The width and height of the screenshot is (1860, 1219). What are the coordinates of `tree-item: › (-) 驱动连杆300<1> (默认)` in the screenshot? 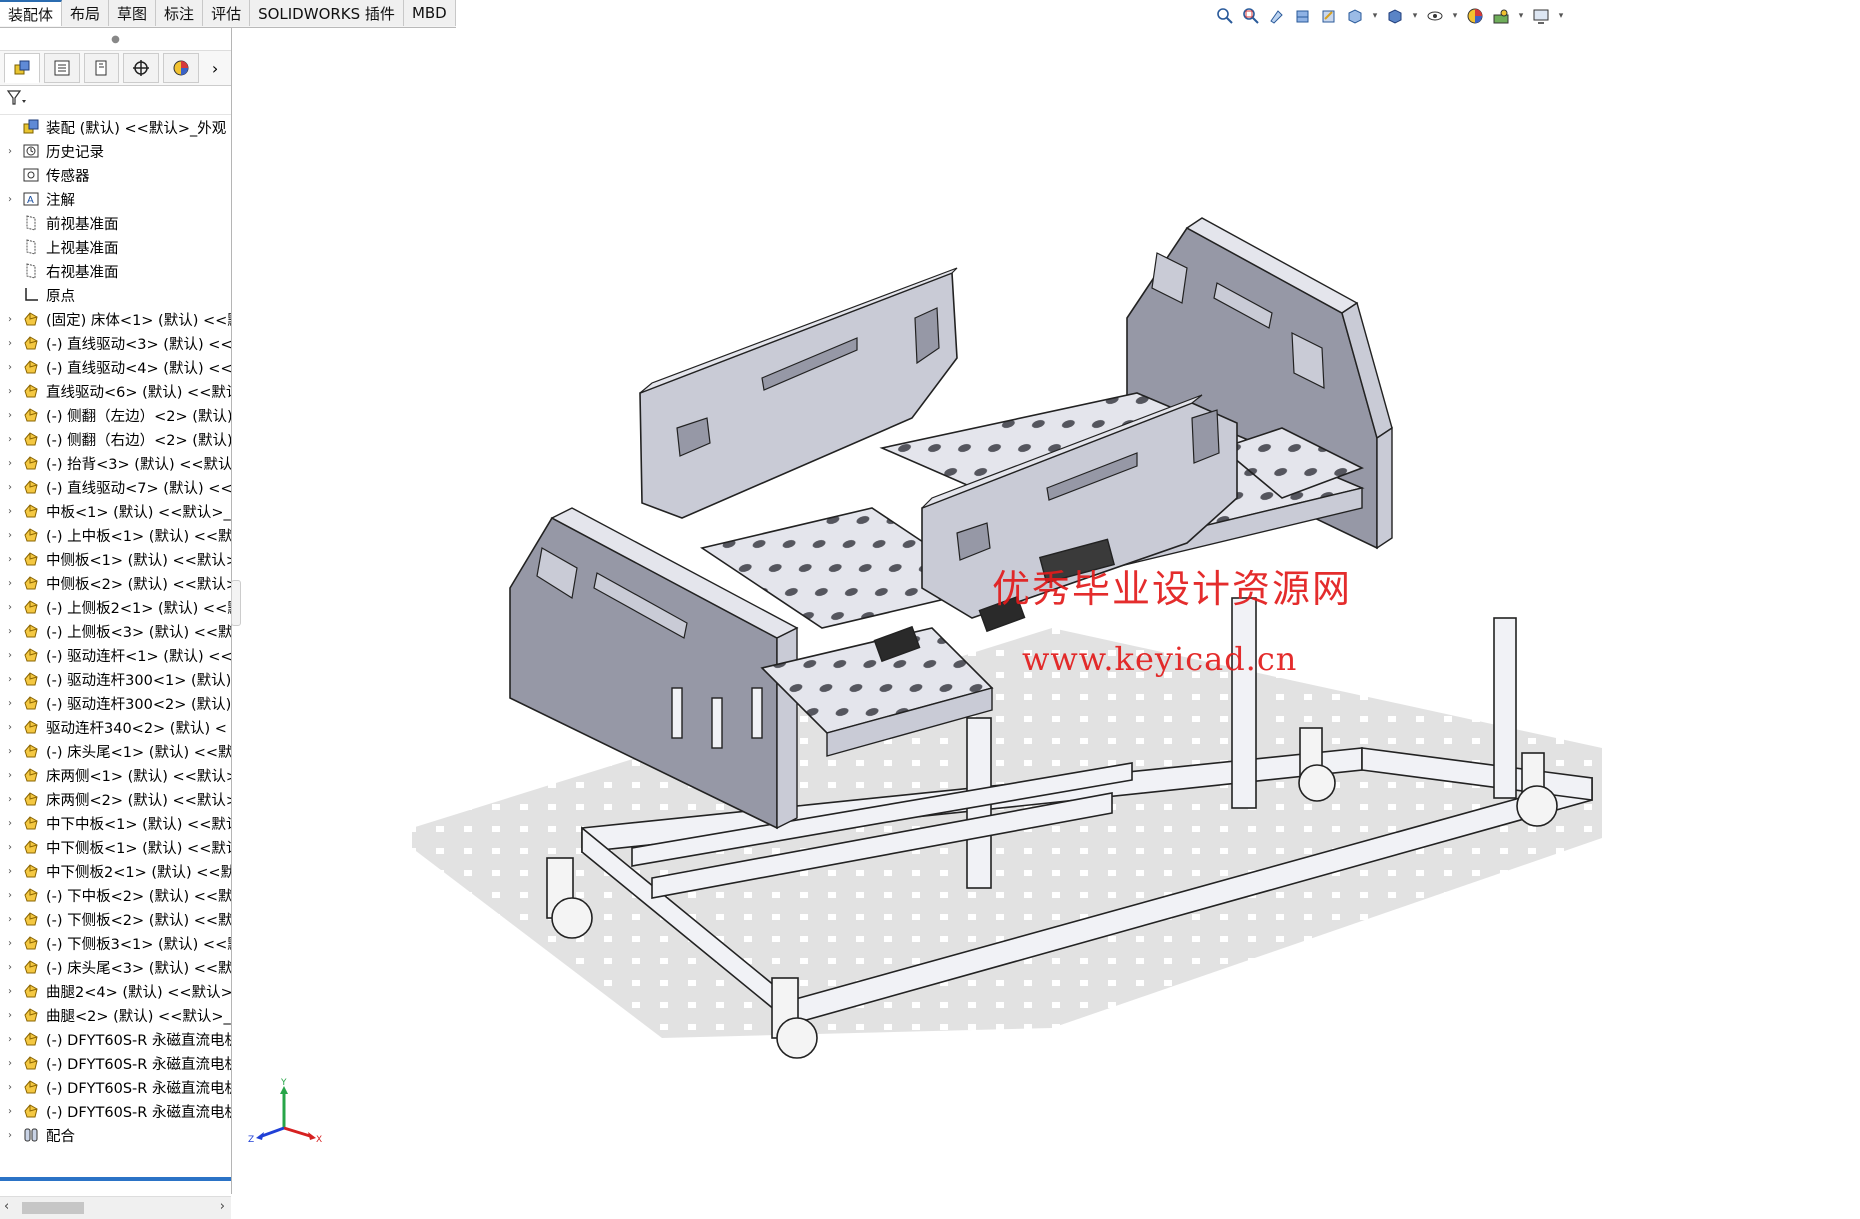 It's located at (115, 679).